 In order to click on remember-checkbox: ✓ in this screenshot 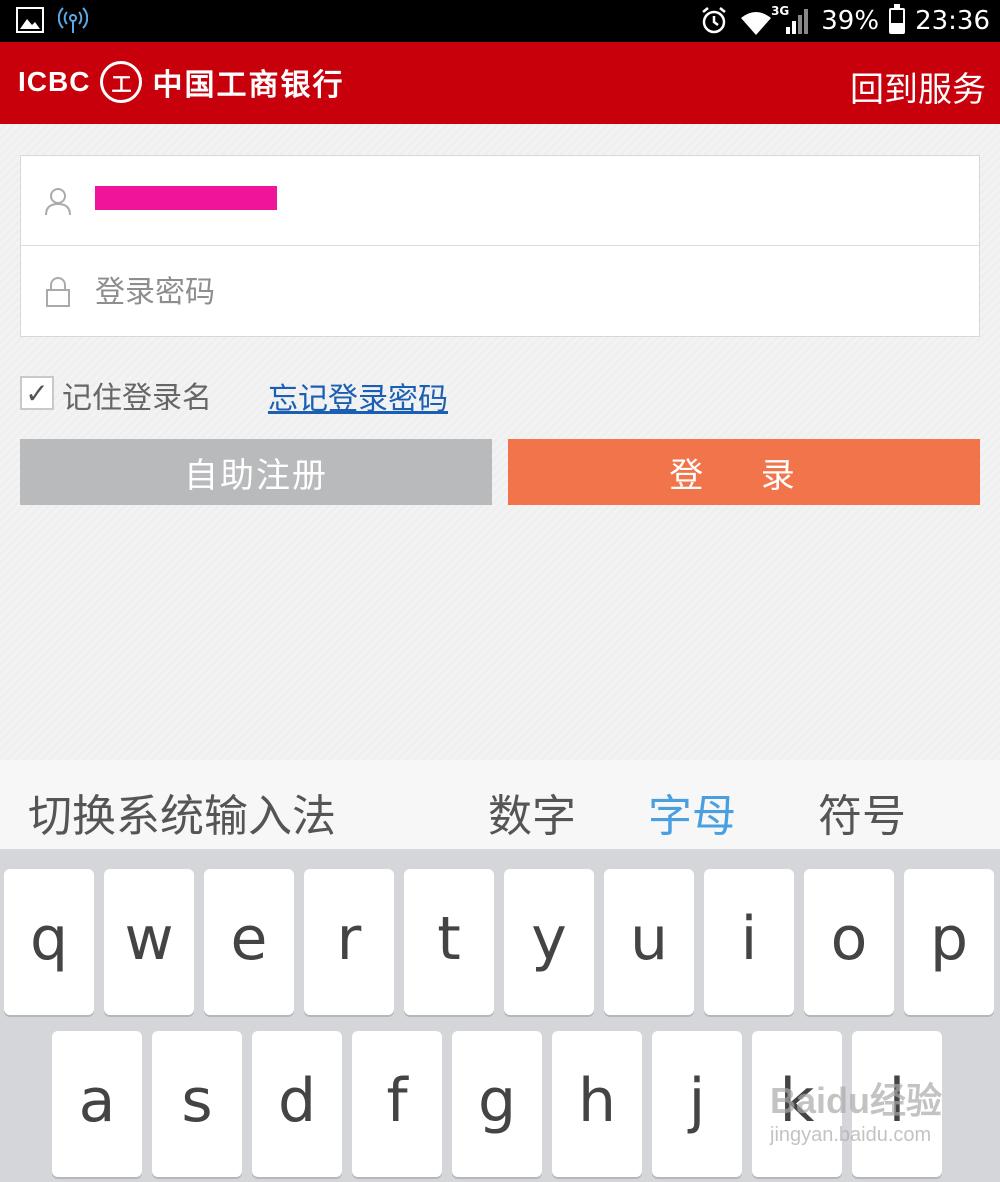, I will do `click(37, 393)`.